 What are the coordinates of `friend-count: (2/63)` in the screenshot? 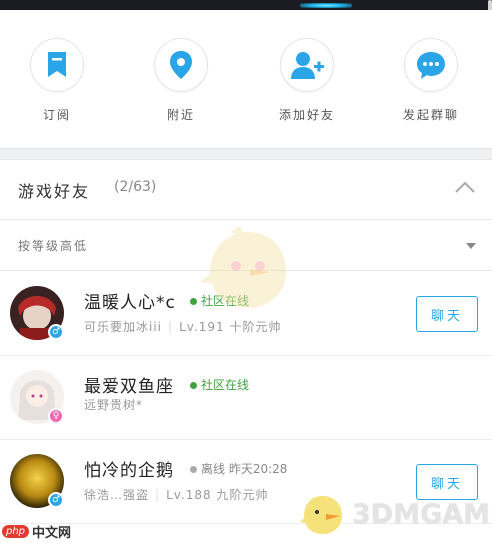 It's located at (135, 187).